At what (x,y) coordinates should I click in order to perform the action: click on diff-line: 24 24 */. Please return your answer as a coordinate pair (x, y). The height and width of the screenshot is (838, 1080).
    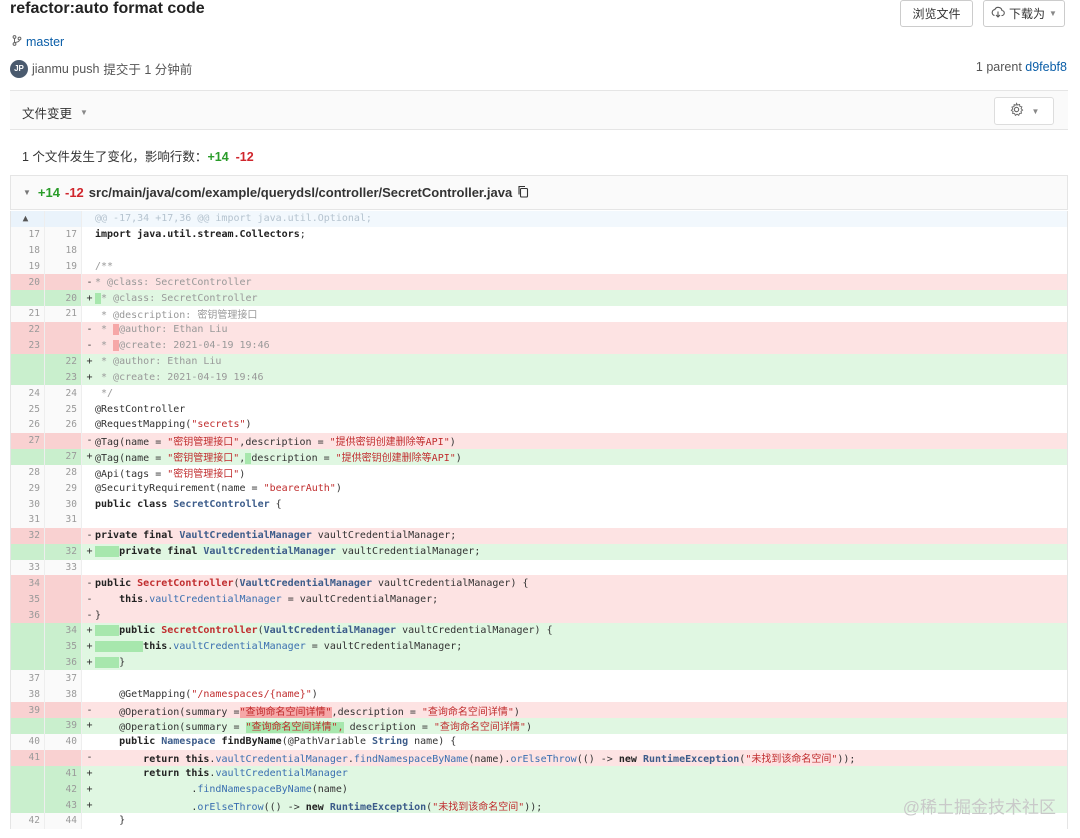
    Looking at the image, I should click on (539, 393).